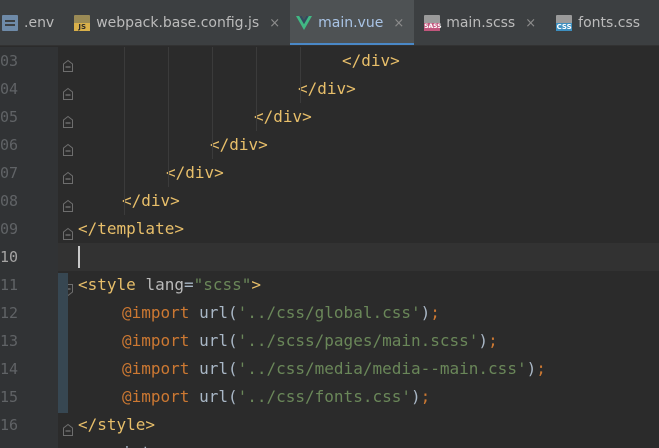 This screenshot has height=448, width=659. I want to click on line-number: 13, so click(29, 341).